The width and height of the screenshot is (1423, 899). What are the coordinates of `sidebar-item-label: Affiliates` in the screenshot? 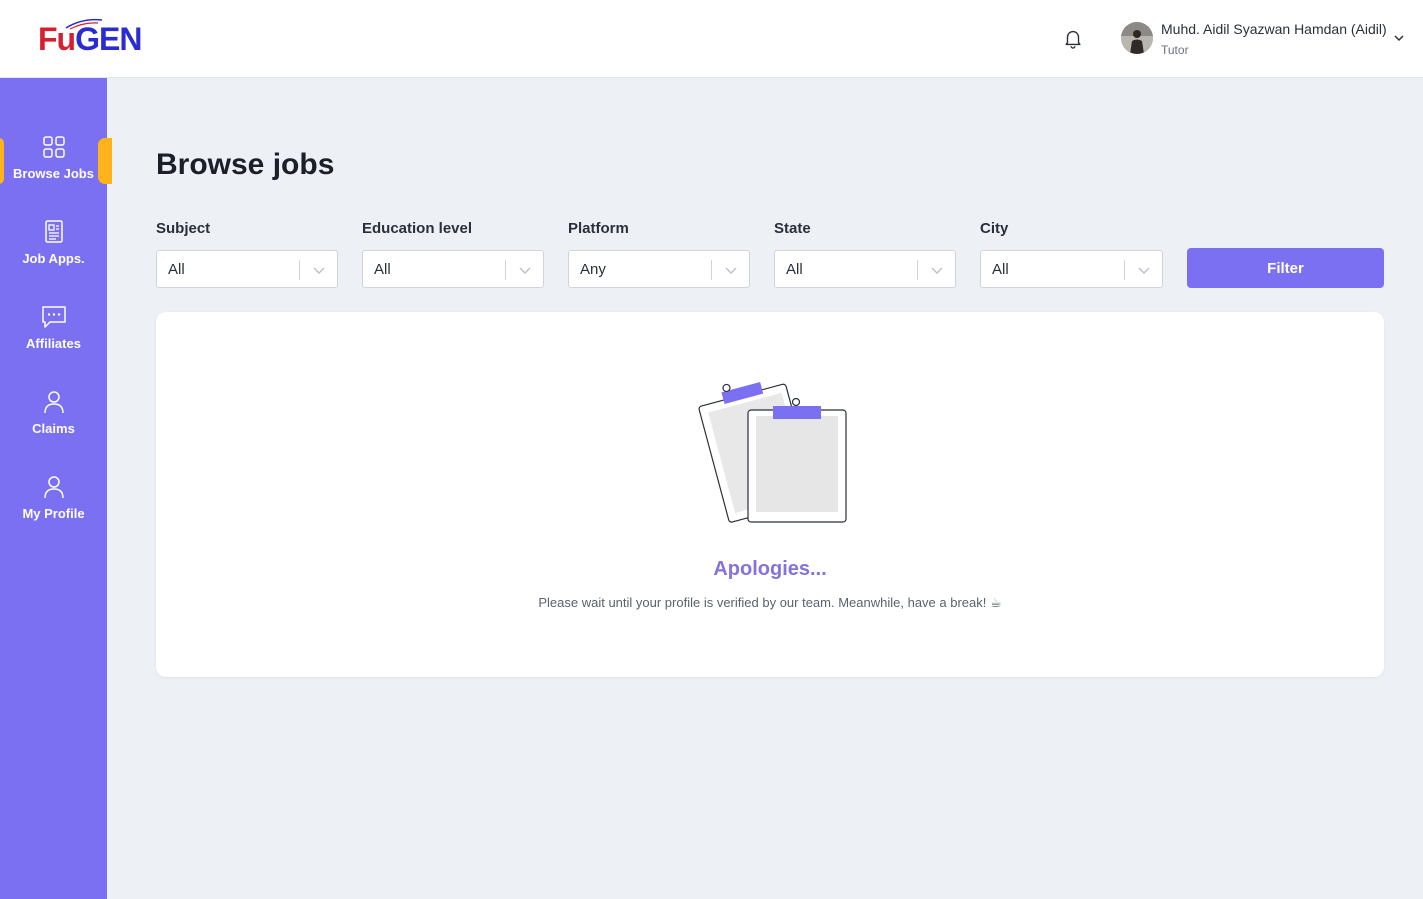 It's located at (53, 343).